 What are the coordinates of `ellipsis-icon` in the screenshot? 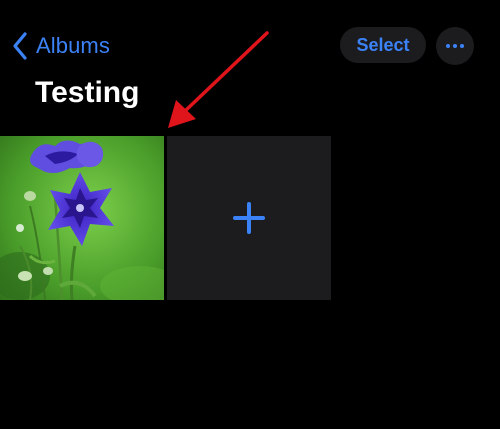 It's located at (455, 46).